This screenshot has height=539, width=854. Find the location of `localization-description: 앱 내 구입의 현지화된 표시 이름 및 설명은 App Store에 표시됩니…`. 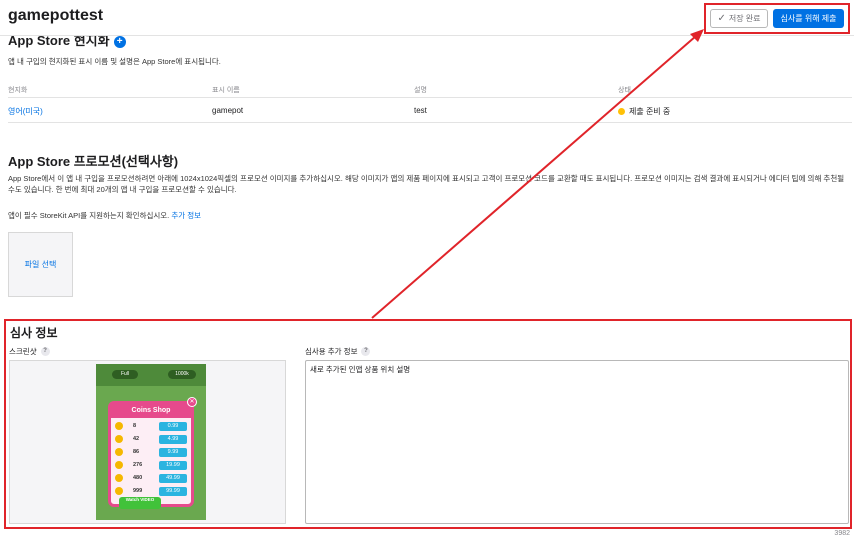

localization-description: 앱 내 구입의 현지화된 표시 이름 및 설명은 App Store에 표시됩니… is located at coordinates (114, 61).